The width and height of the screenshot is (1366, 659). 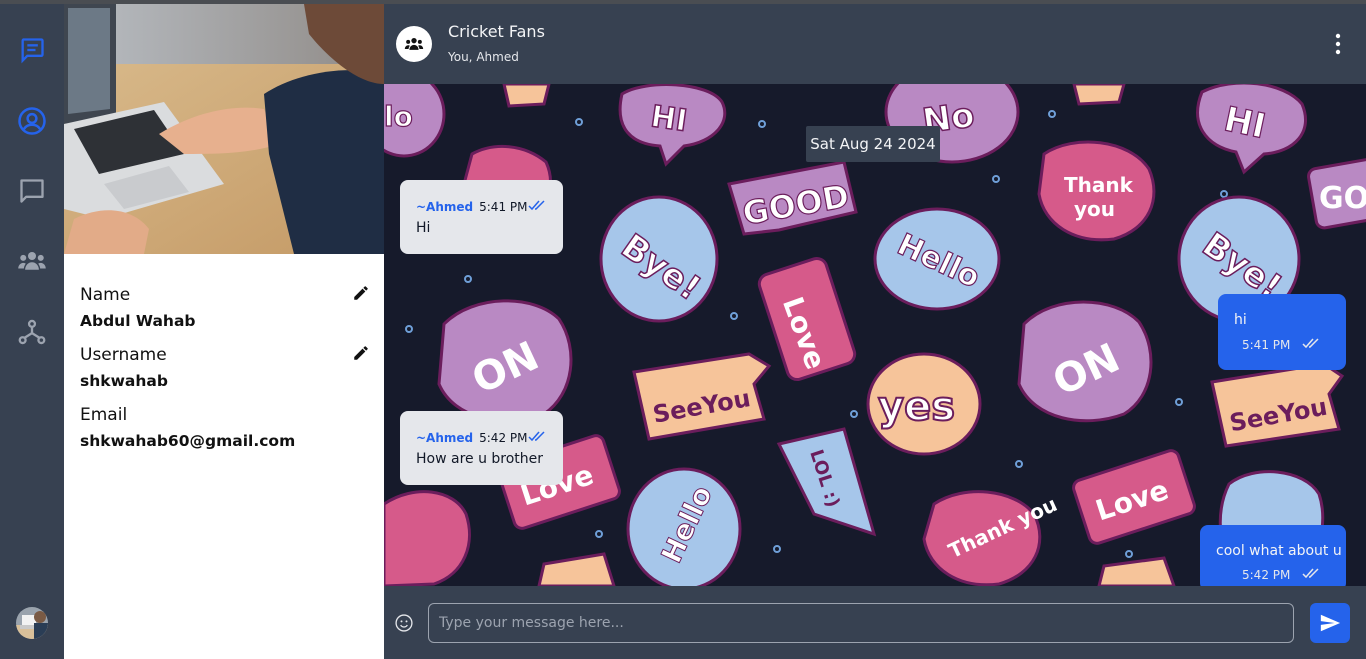 I want to click on sidebar-rail, so click(x=32, y=331).